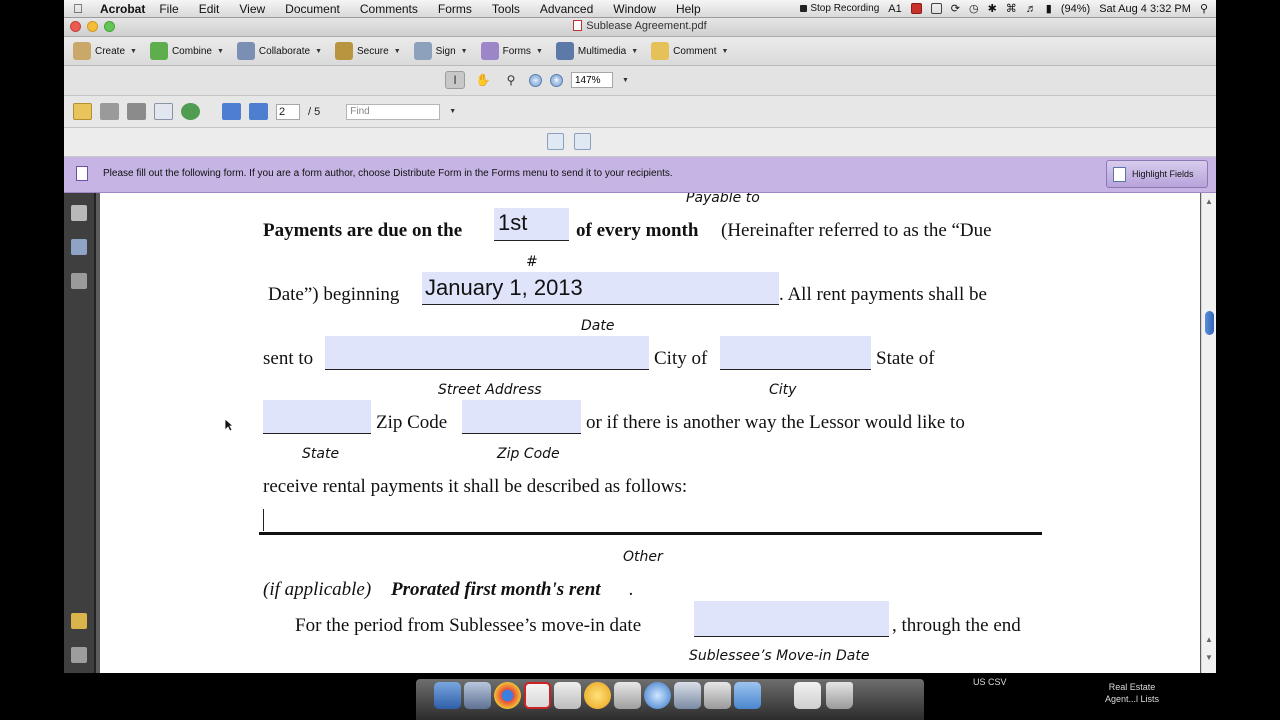 Image resolution: width=1280 pixels, height=720 pixels. I want to click on fit-page-icon, so click(582, 141).